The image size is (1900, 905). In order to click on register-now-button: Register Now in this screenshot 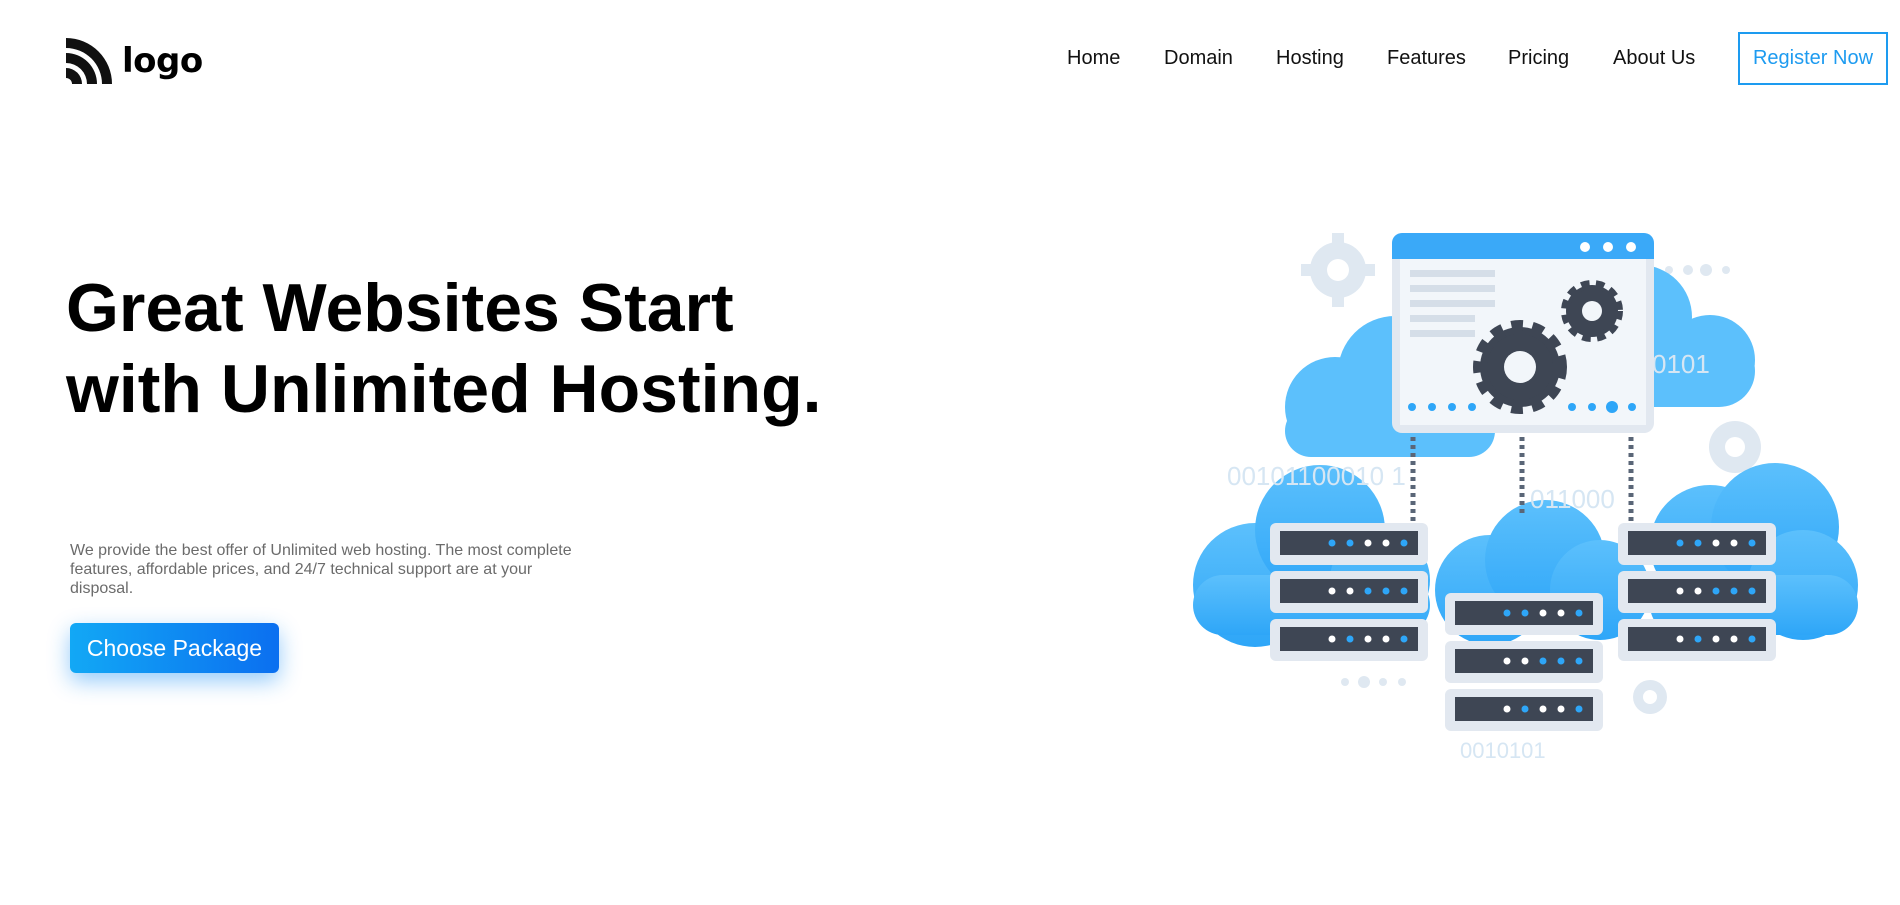, I will do `click(1813, 58)`.